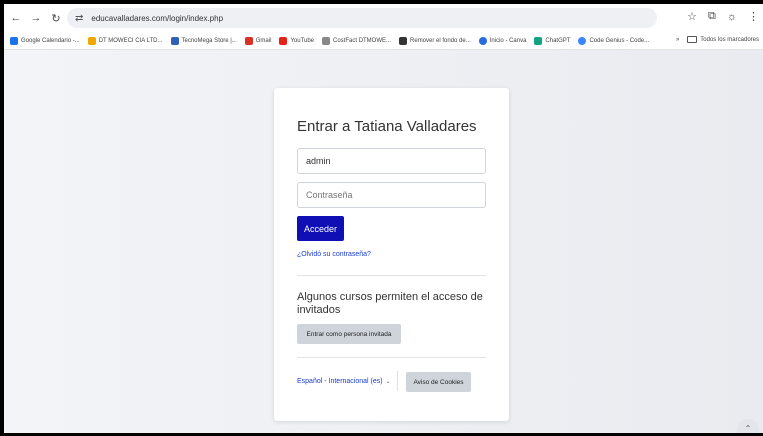 This screenshot has height=436, width=763. I want to click on password-input, so click(391, 195).